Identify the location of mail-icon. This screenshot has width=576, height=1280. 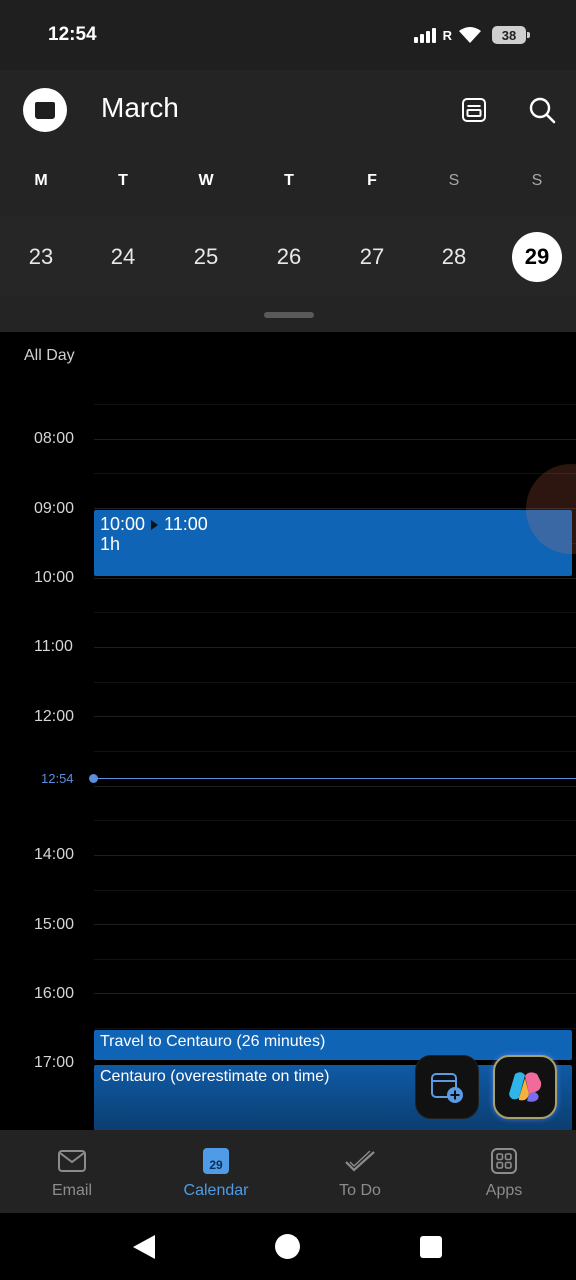
(72, 1161).